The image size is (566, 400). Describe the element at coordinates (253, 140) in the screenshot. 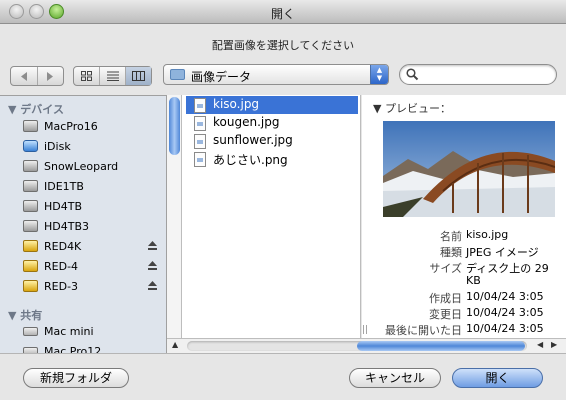

I see `file-name: sunflower.jpg` at that location.